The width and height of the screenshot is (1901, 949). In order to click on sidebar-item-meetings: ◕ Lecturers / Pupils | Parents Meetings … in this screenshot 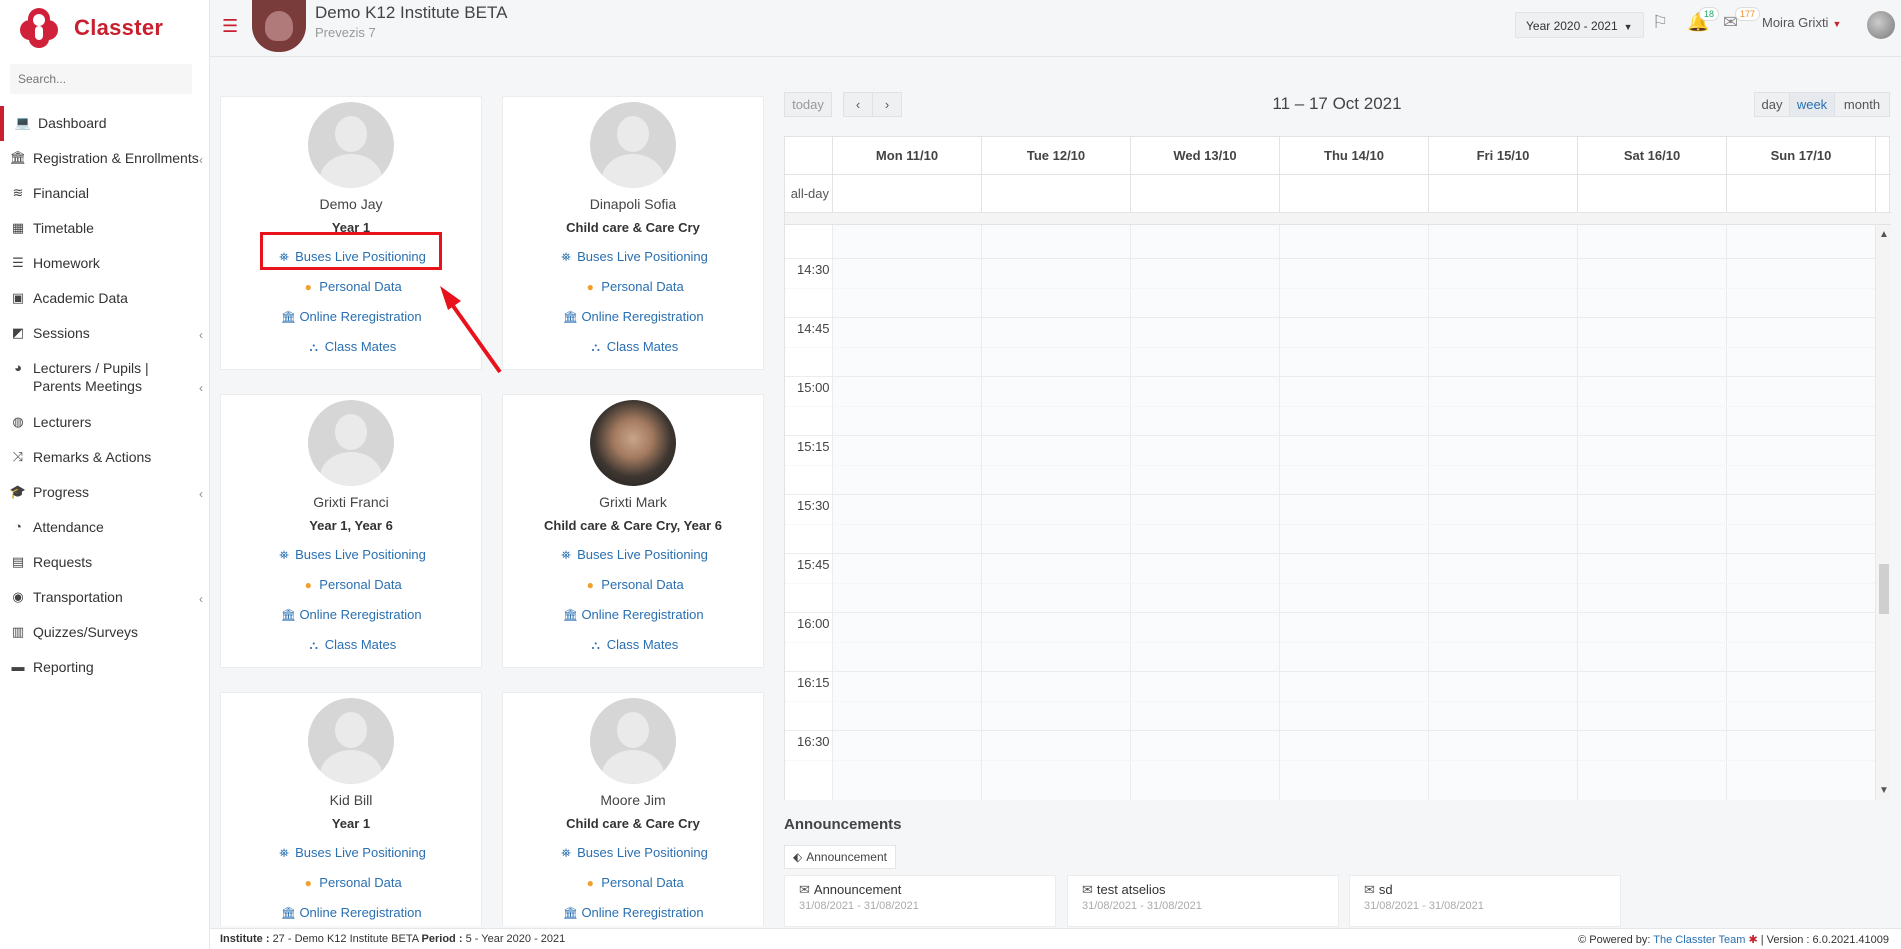, I will do `click(104, 378)`.